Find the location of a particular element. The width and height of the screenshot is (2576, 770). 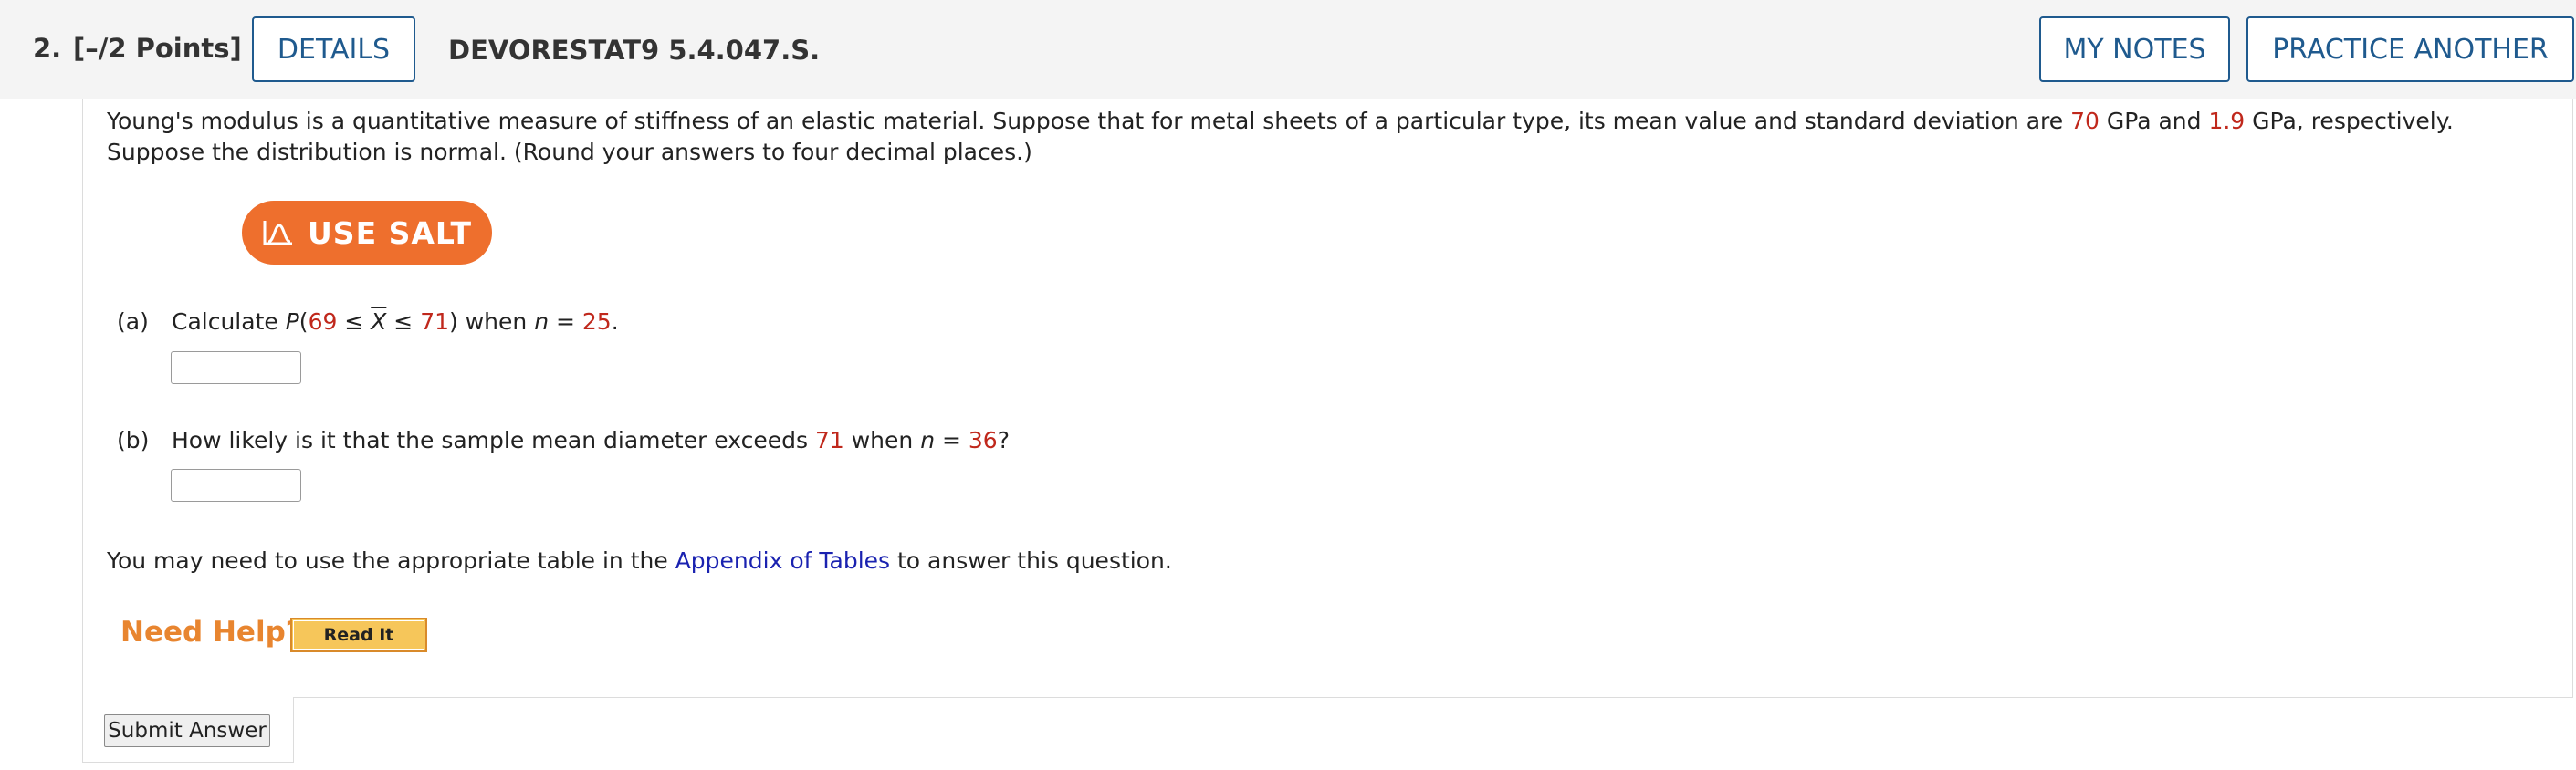

lower-bound: 69 is located at coordinates (323, 321).